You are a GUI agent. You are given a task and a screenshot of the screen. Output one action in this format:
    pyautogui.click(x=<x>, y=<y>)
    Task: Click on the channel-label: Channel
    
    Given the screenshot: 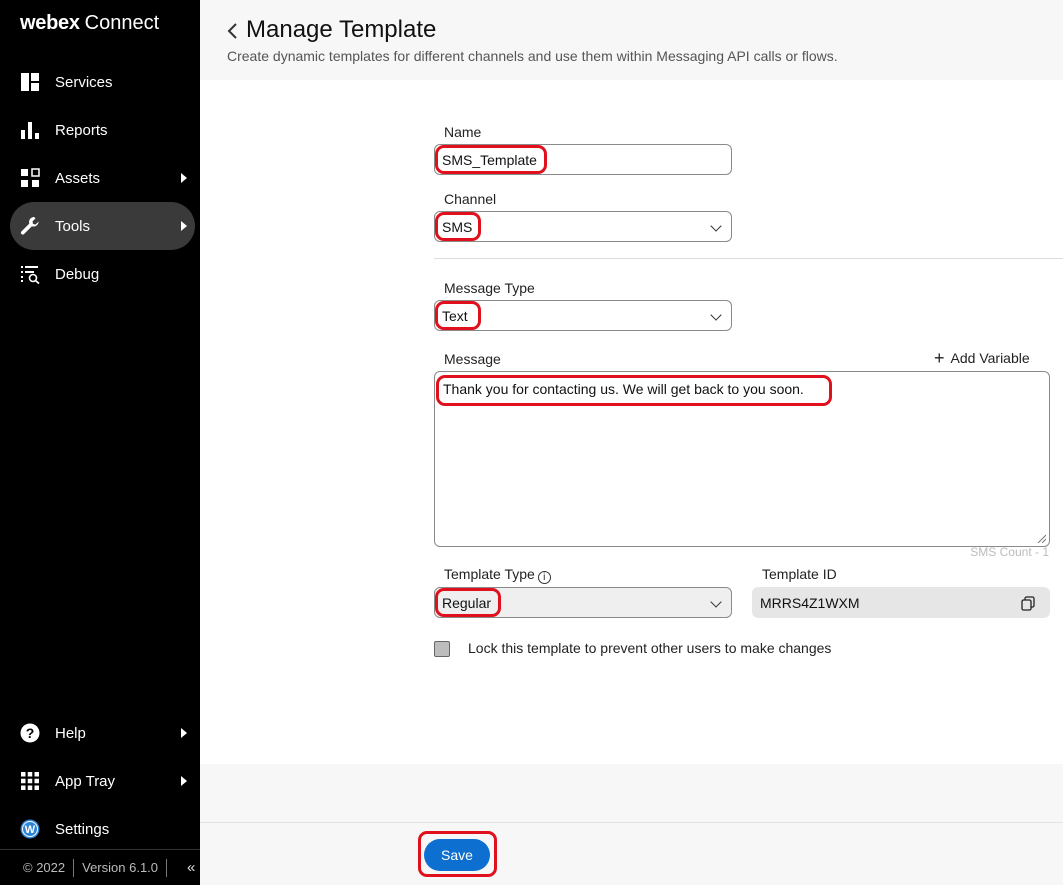 What is the action you would take?
    pyautogui.click(x=470, y=199)
    